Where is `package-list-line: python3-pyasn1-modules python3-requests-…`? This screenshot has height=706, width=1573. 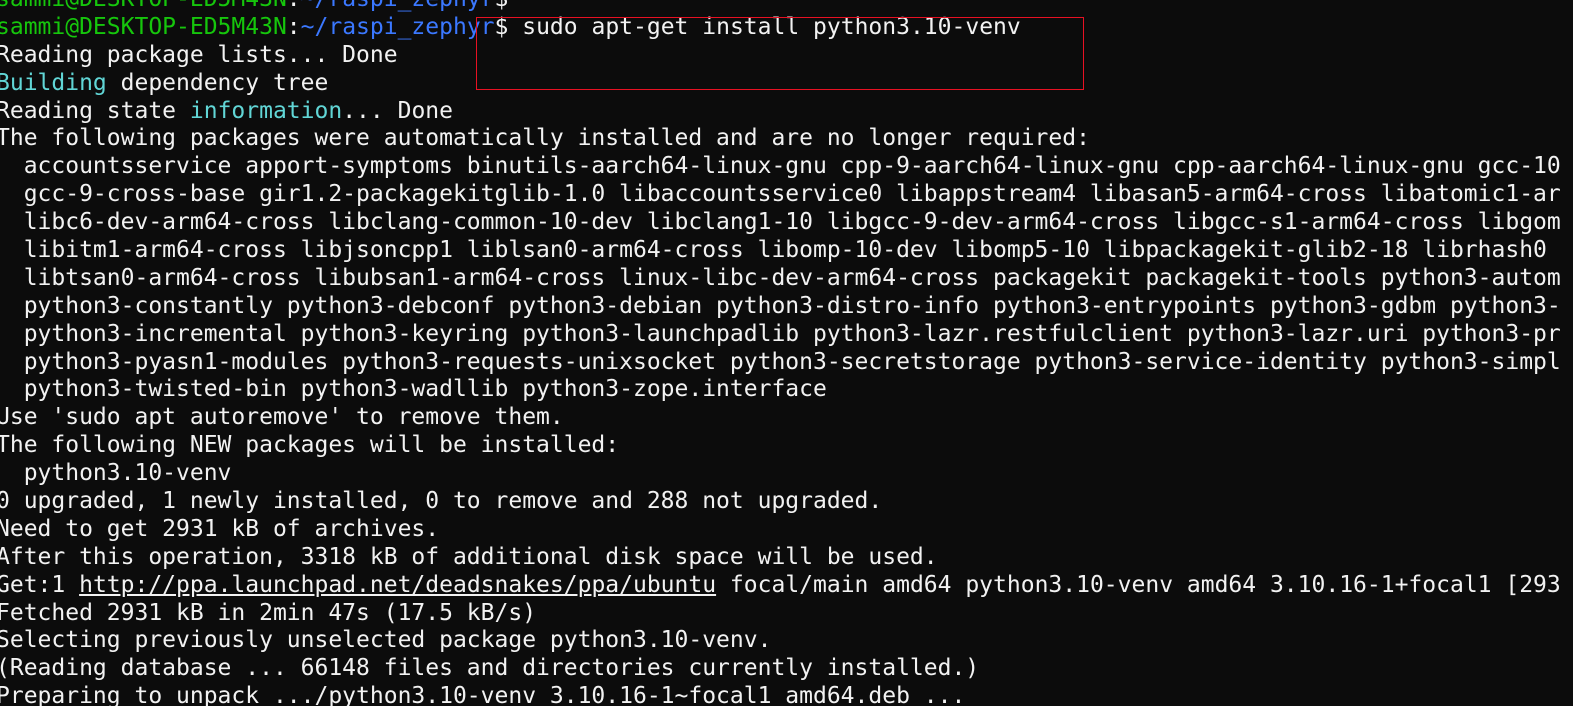 package-list-line: python3-pyasn1-modules python3-requests-… is located at coordinates (780, 361).